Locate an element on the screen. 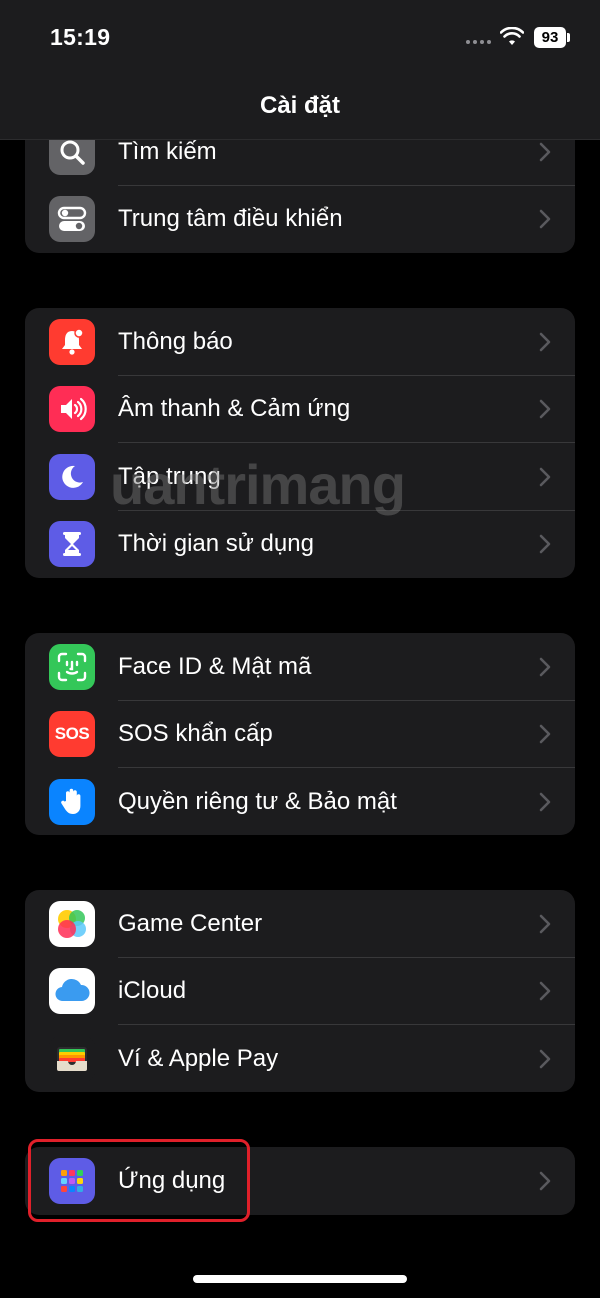 The image size is (600, 1298). watermark-logo: uantrimang is located at coordinates (258, 484).